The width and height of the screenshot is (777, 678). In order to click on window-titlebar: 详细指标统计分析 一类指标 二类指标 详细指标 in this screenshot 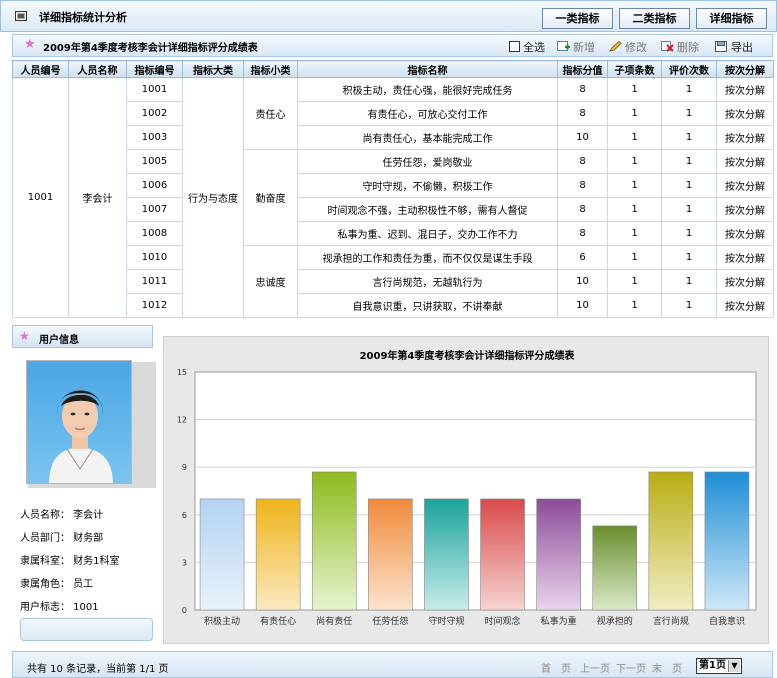, I will do `click(388, 16)`.